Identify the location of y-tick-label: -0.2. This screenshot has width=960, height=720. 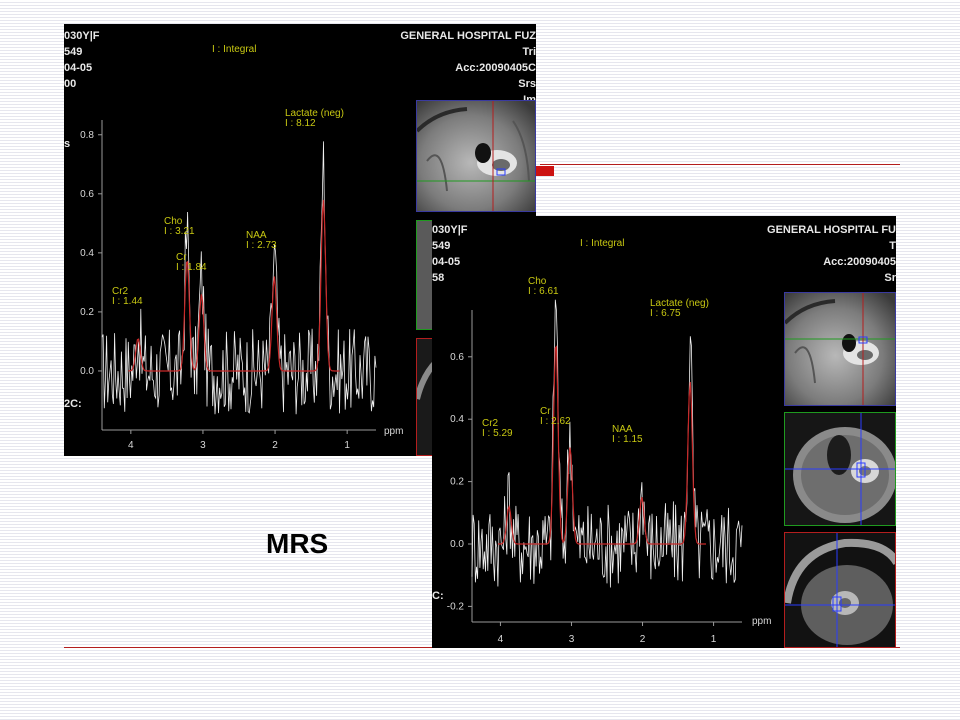
(456, 606).